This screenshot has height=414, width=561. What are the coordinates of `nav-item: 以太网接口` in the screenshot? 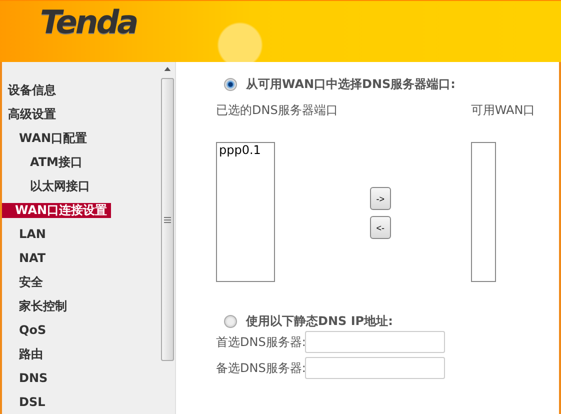 It's located at (48, 186).